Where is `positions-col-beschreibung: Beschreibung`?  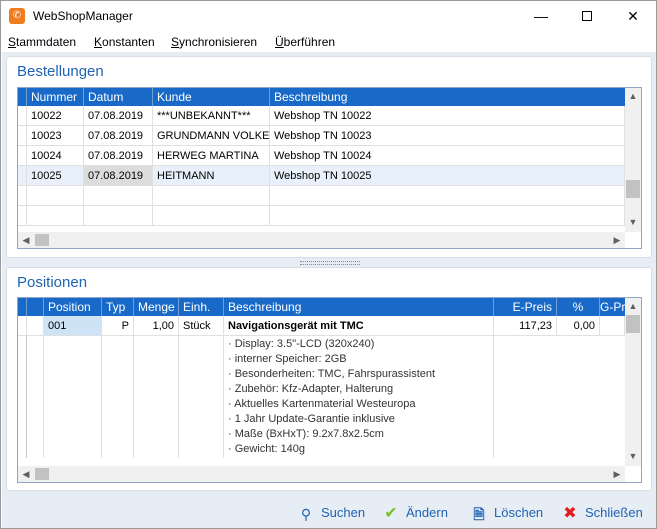 positions-col-beschreibung: Beschreibung is located at coordinates (359, 307).